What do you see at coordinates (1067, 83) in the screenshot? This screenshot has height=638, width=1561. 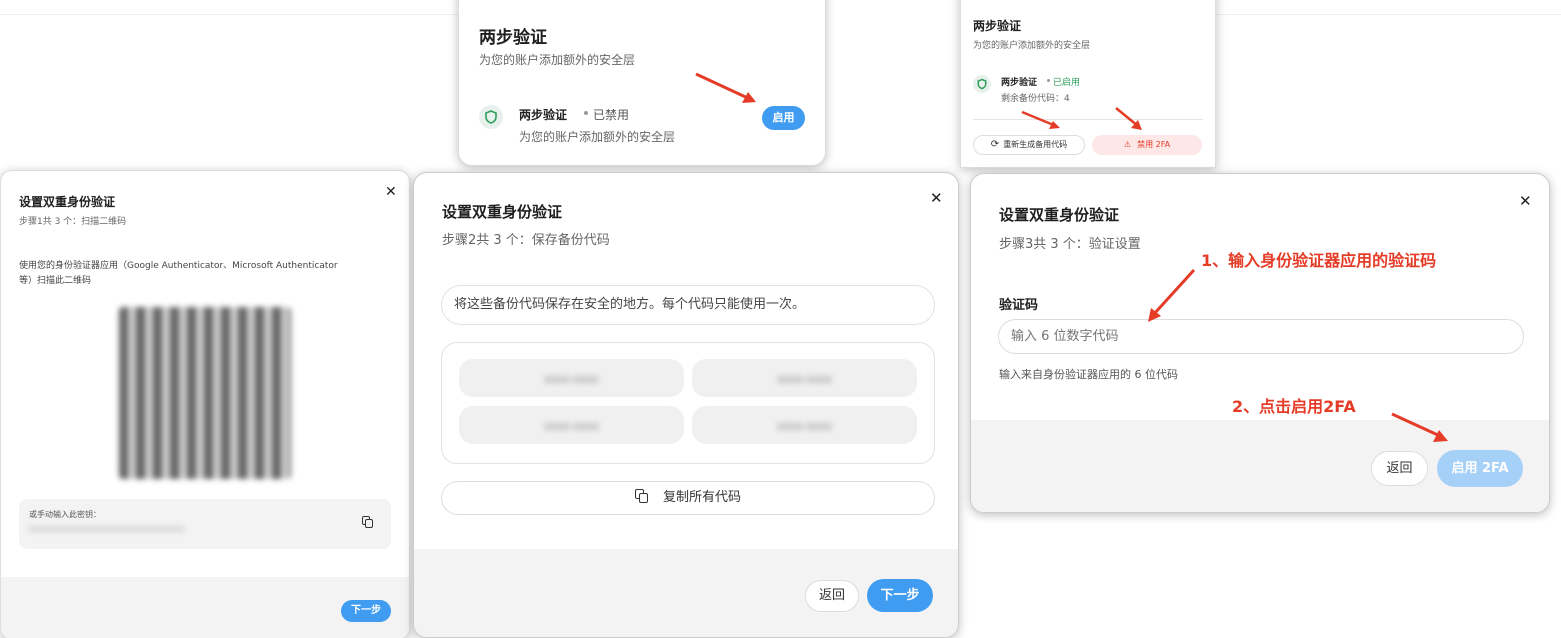 I see `status-badge: 已启用` at bounding box center [1067, 83].